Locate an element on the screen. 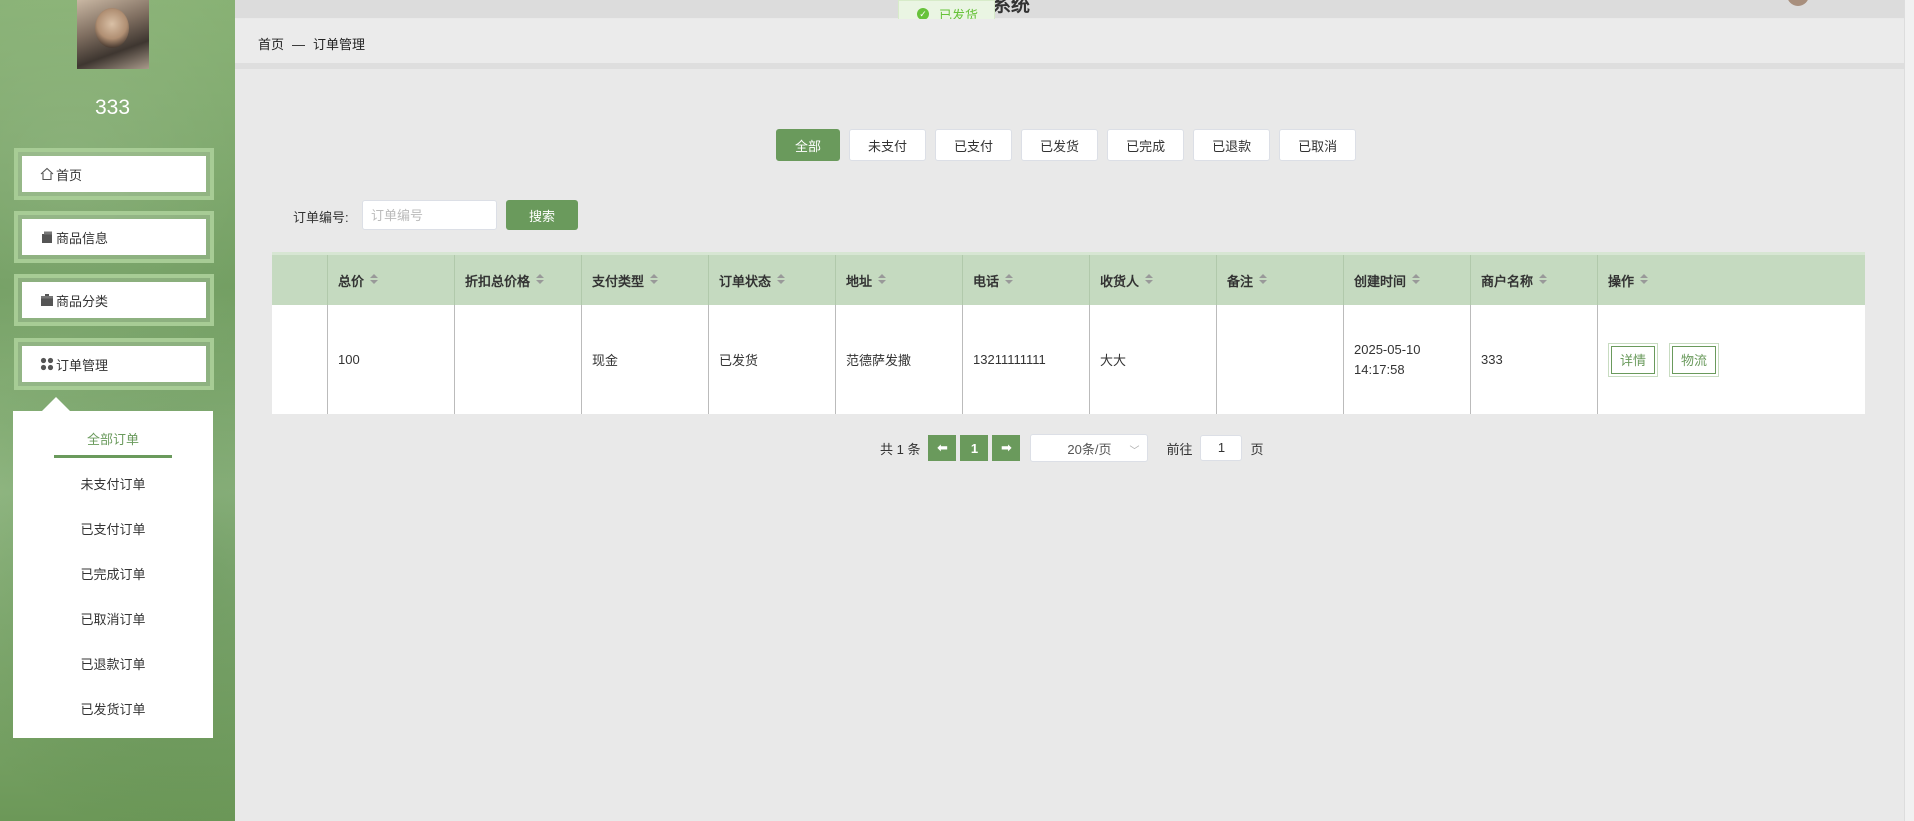  col-address: 地址 is located at coordinates (899, 280).